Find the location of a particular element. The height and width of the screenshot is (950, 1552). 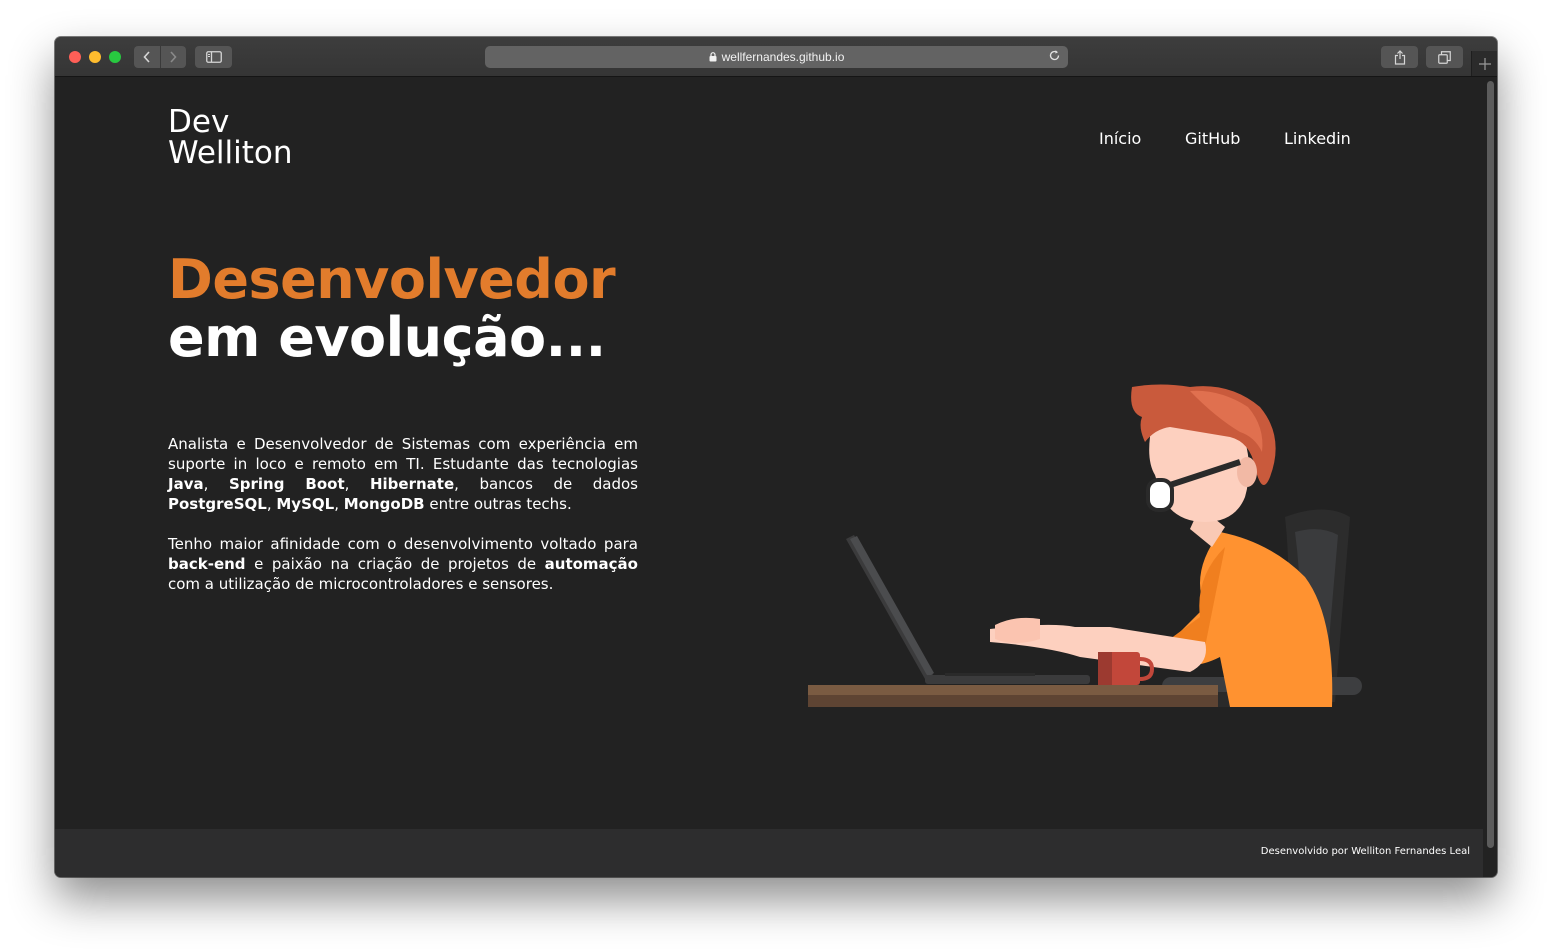

forward-button is located at coordinates (173, 57).